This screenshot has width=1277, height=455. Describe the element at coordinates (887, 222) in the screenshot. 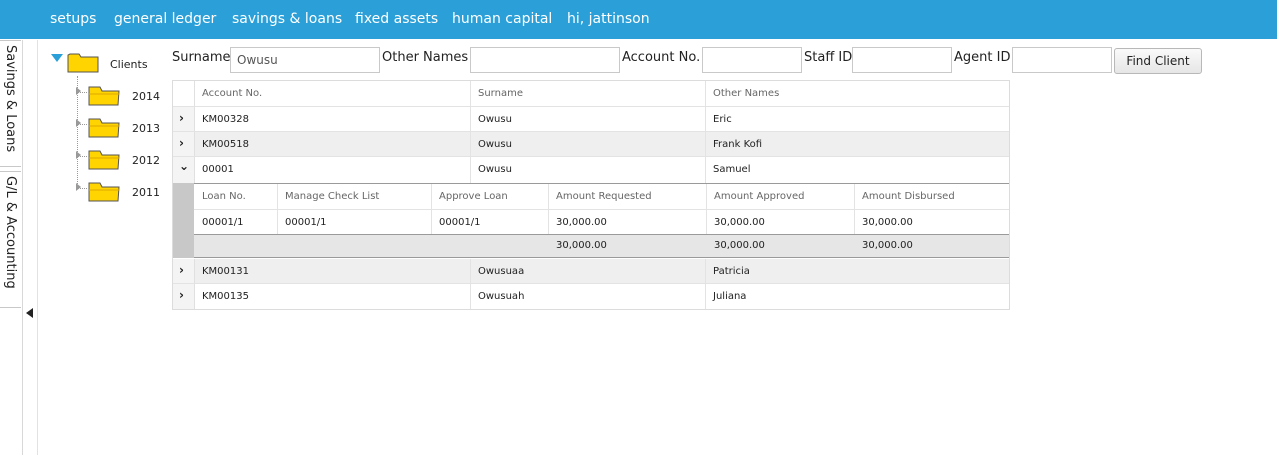

I see `cell-amount-disbursed: 30,000.00` at that location.